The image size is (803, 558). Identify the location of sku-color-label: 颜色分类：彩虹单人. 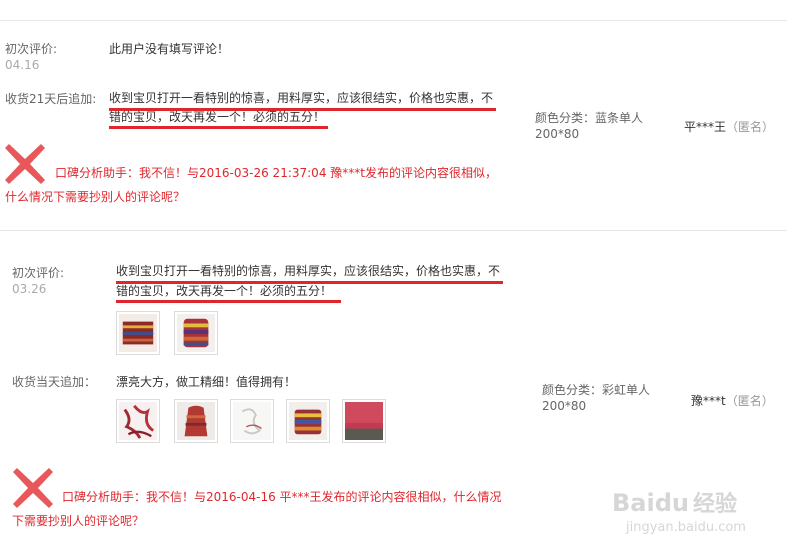
(596, 390).